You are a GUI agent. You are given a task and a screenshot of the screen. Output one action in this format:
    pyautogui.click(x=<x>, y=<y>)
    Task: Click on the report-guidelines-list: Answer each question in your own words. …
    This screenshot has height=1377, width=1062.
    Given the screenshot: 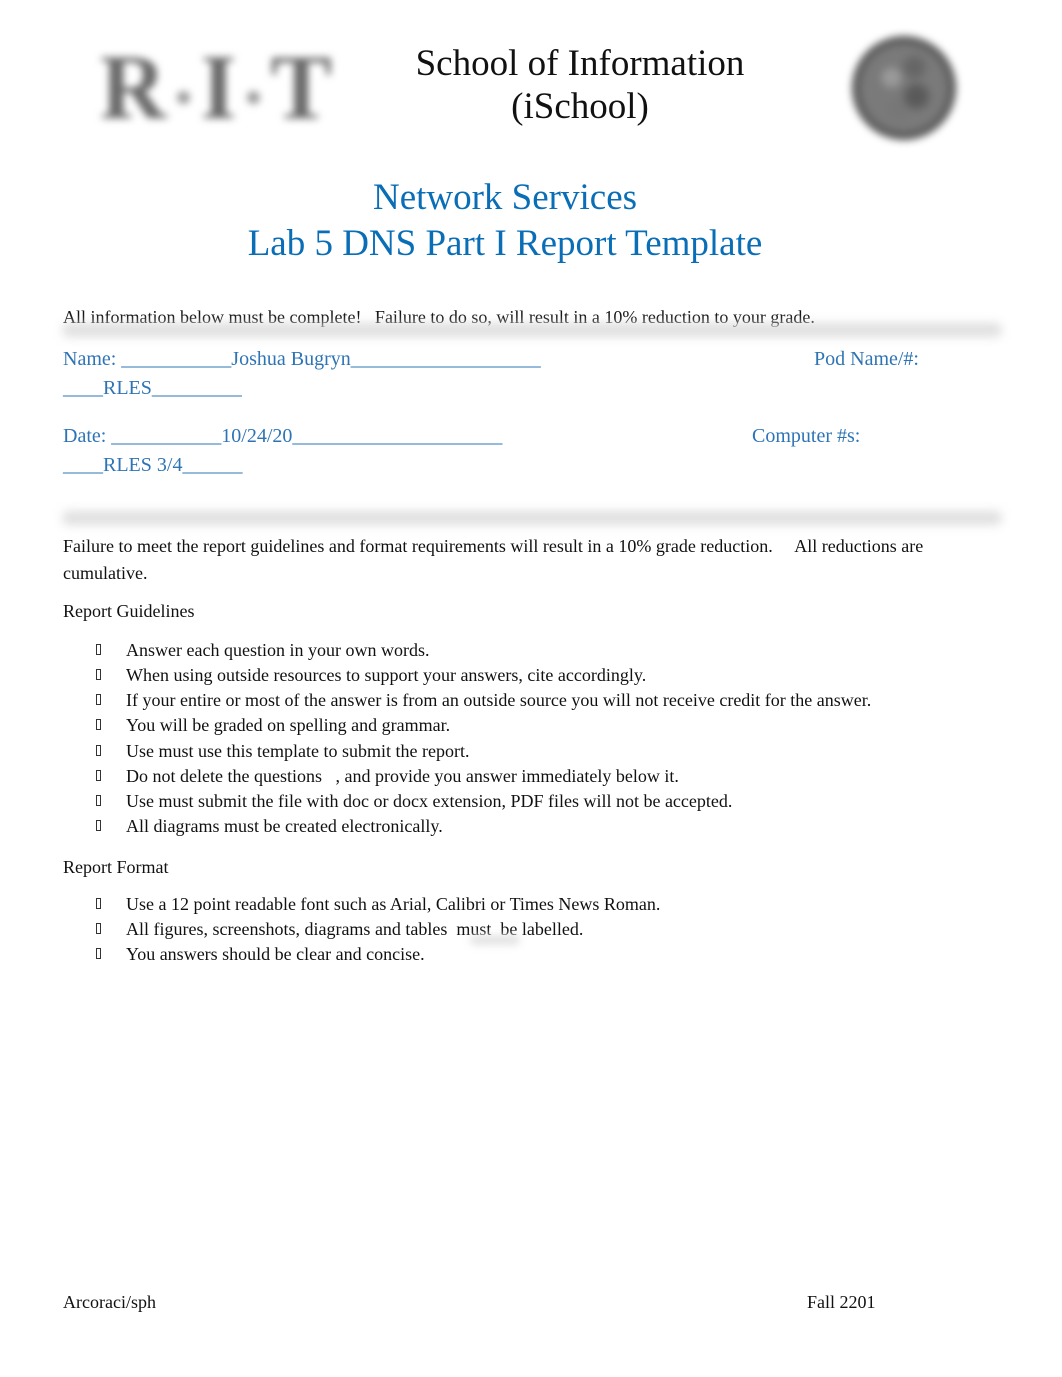 What is the action you would take?
    pyautogui.click(x=482, y=738)
    